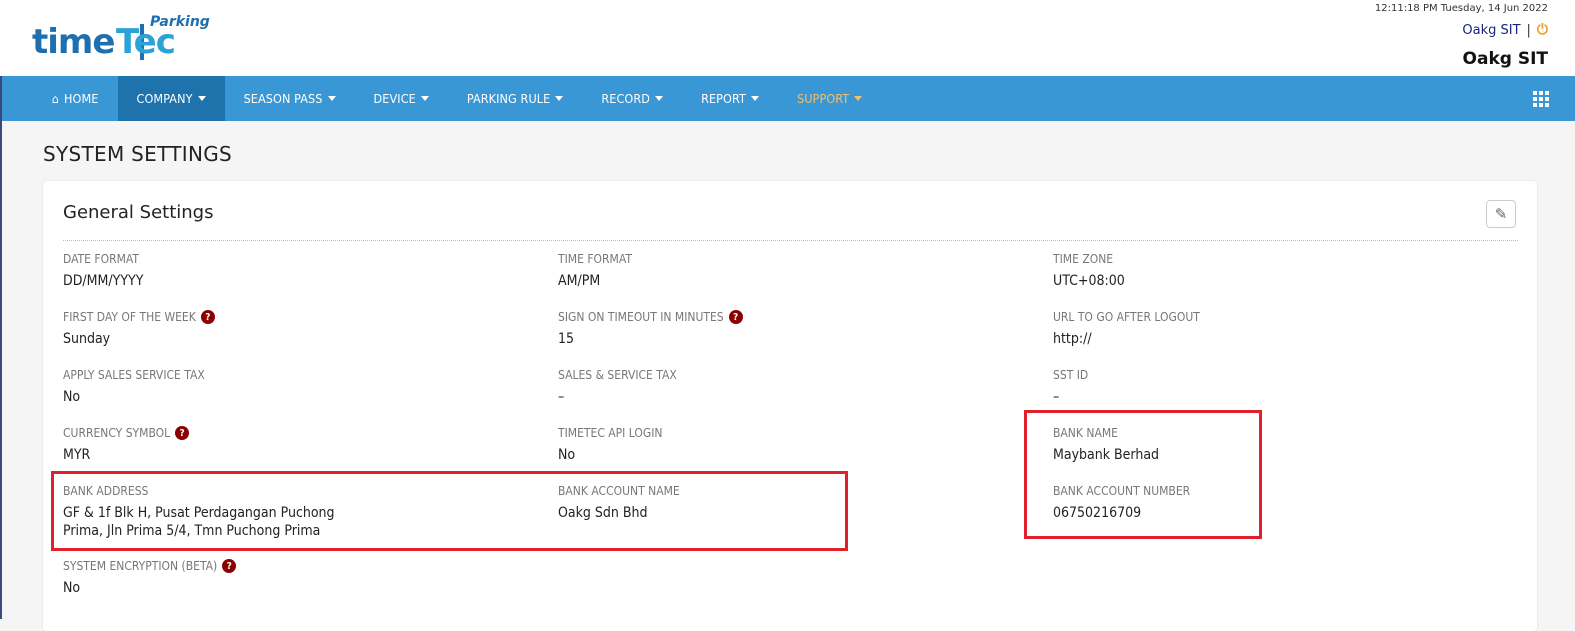  What do you see at coordinates (1126, 317) in the screenshot?
I see `field-label: URL TO GO AFTER LOGOUT` at bounding box center [1126, 317].